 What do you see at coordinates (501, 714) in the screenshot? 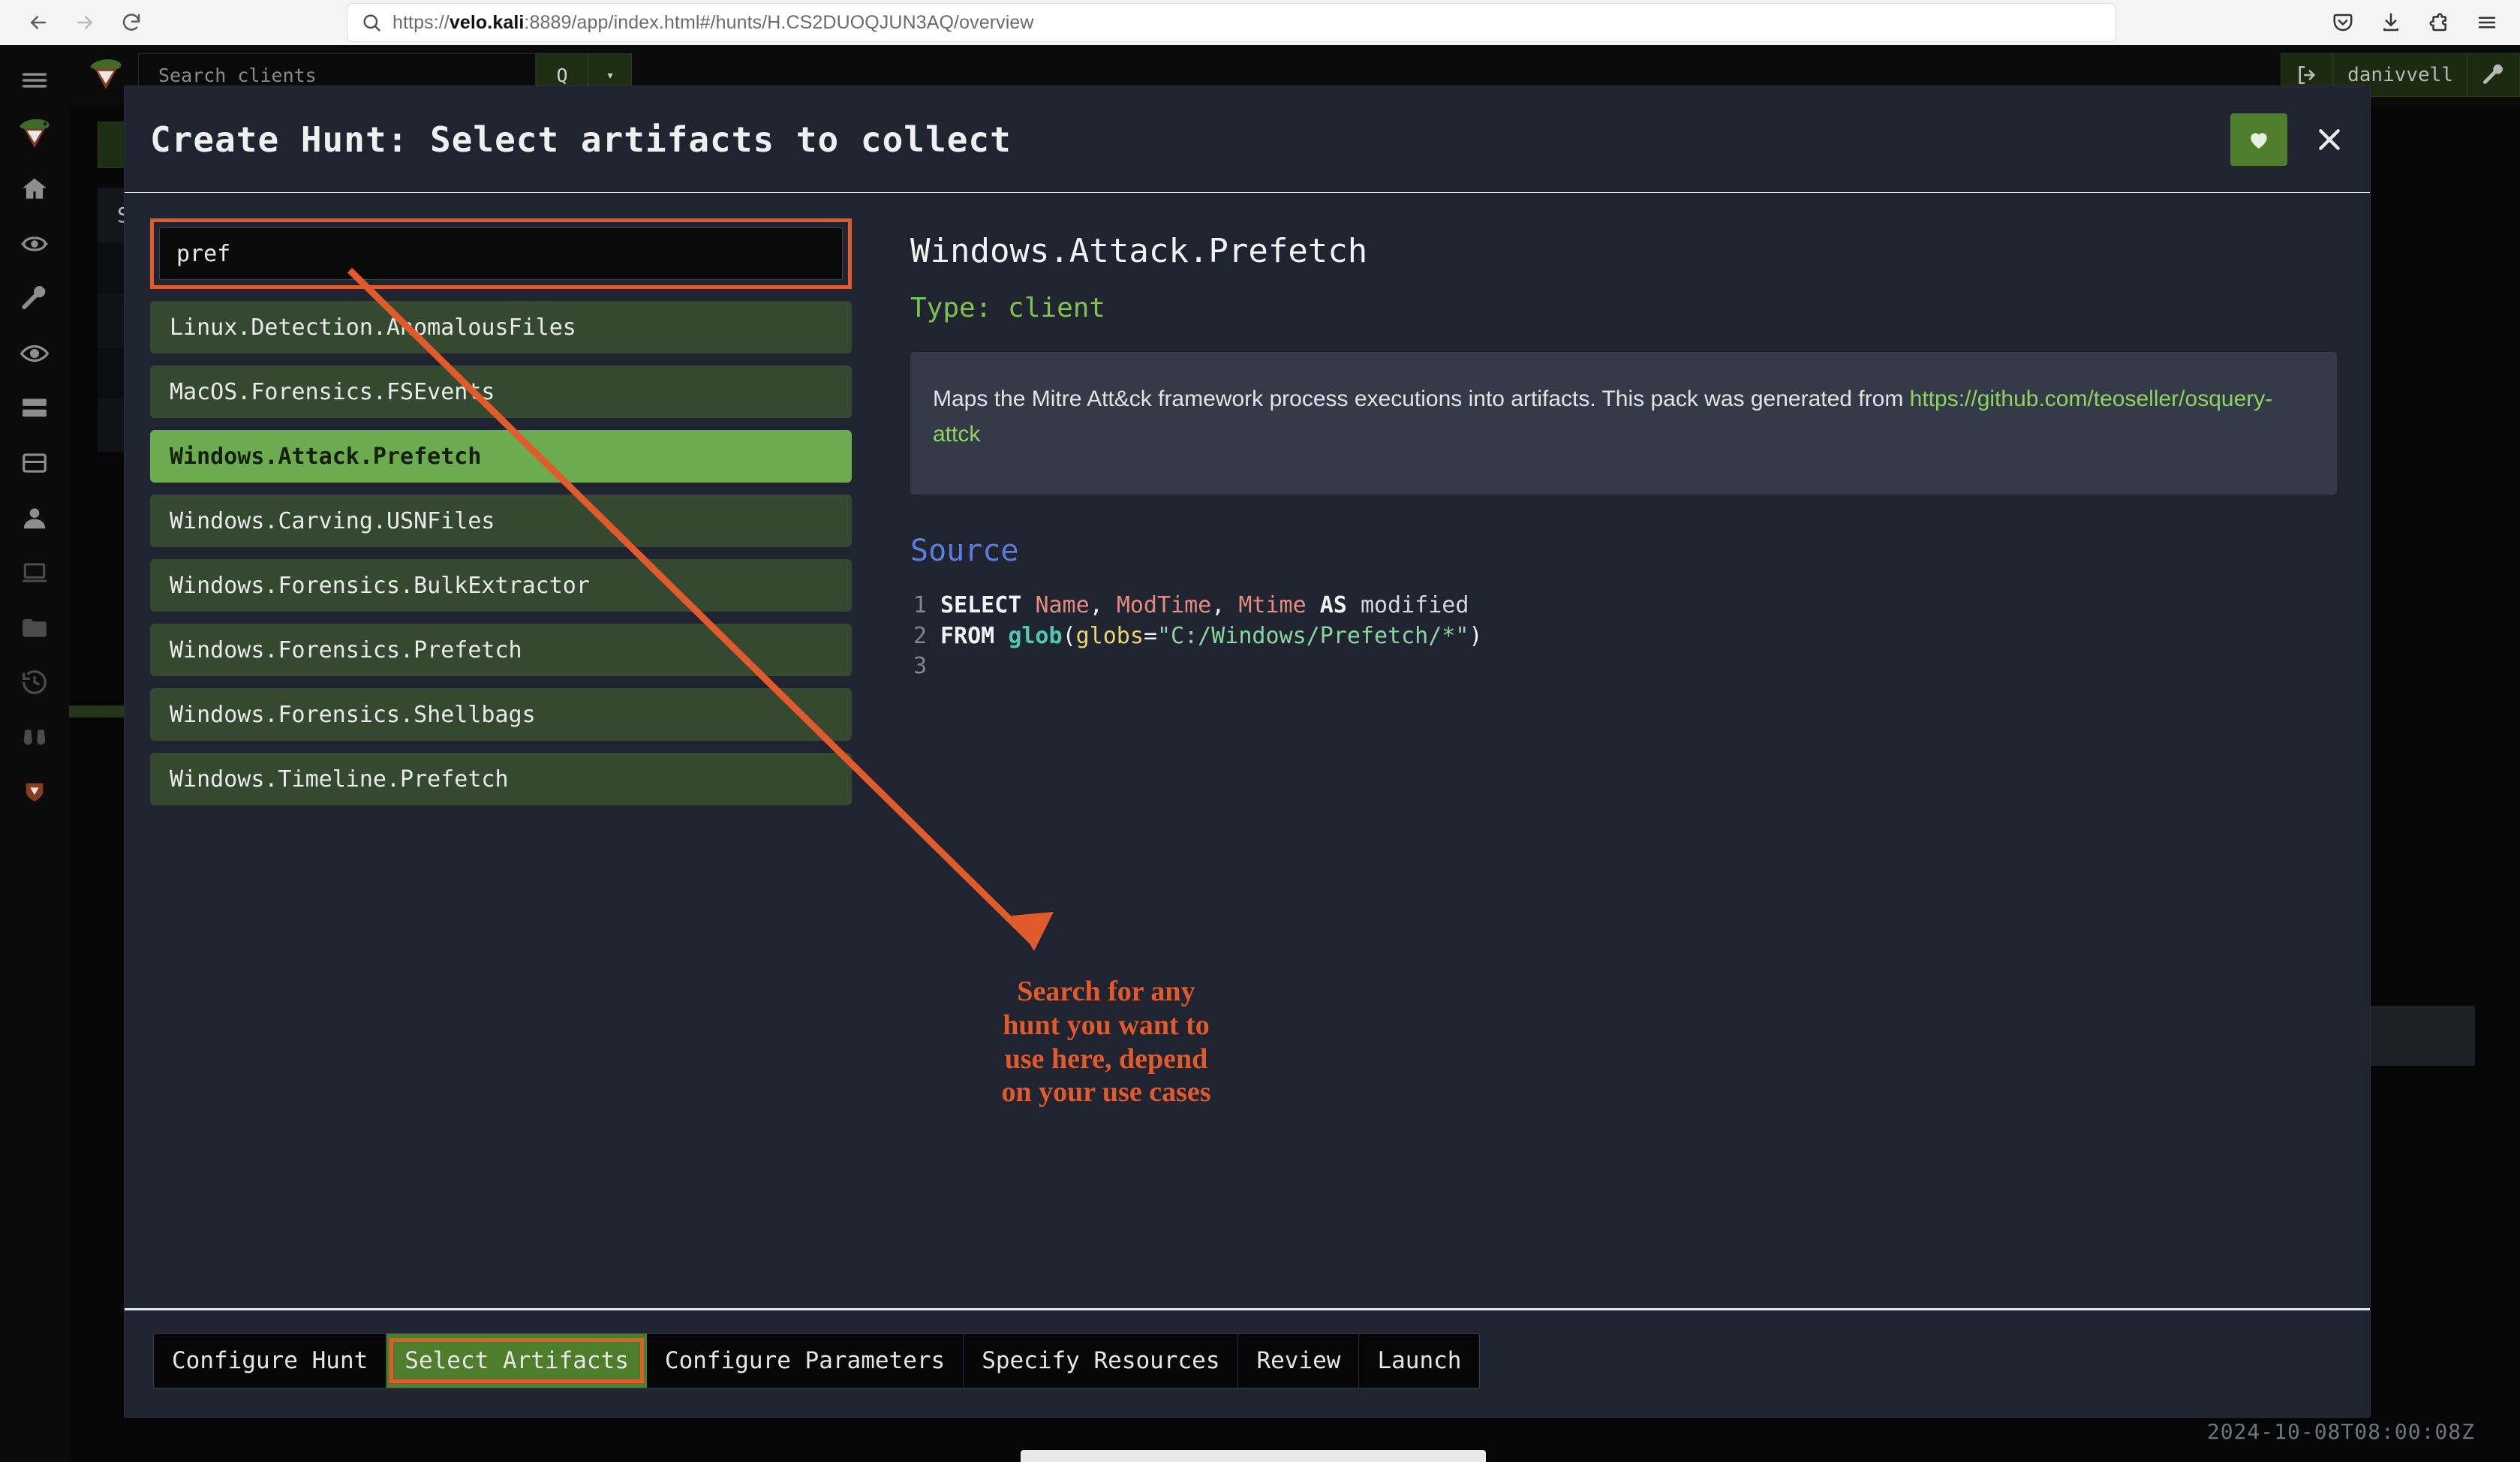
I see `artifact-list-item: Windows.Forensics.Shellbags` at bounding box center [501, 714].